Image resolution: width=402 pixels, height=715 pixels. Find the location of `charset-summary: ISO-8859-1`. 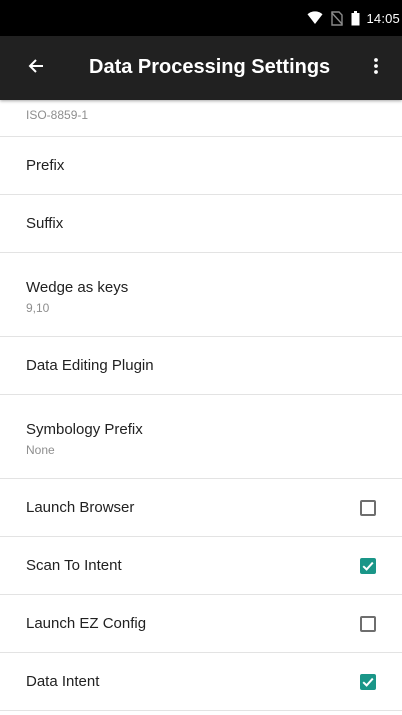

charset-summary: ISO-8859-1 is located at coordinates (57, 115).